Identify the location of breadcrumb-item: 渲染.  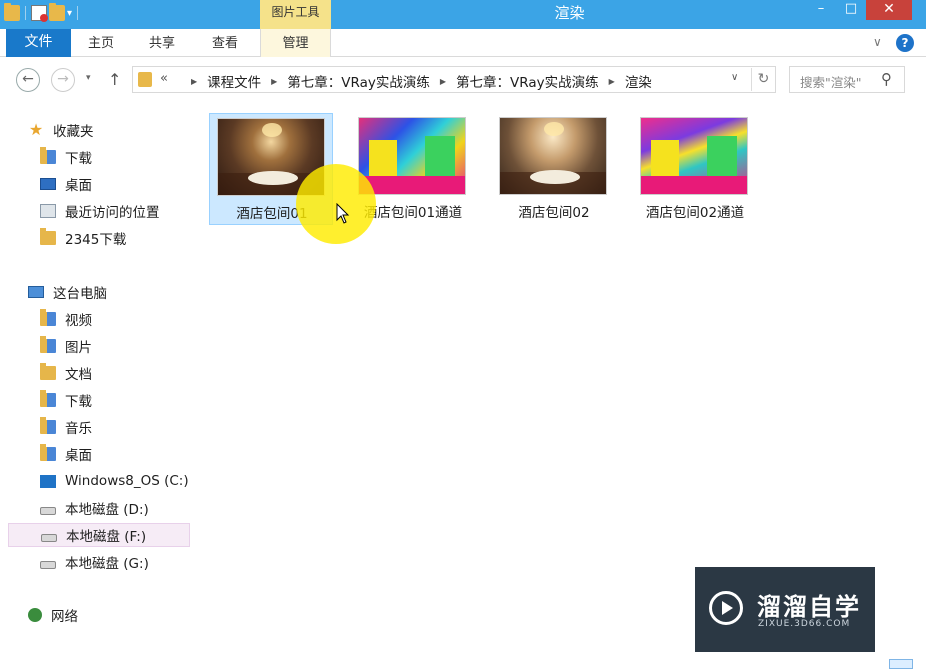
(638, 81).